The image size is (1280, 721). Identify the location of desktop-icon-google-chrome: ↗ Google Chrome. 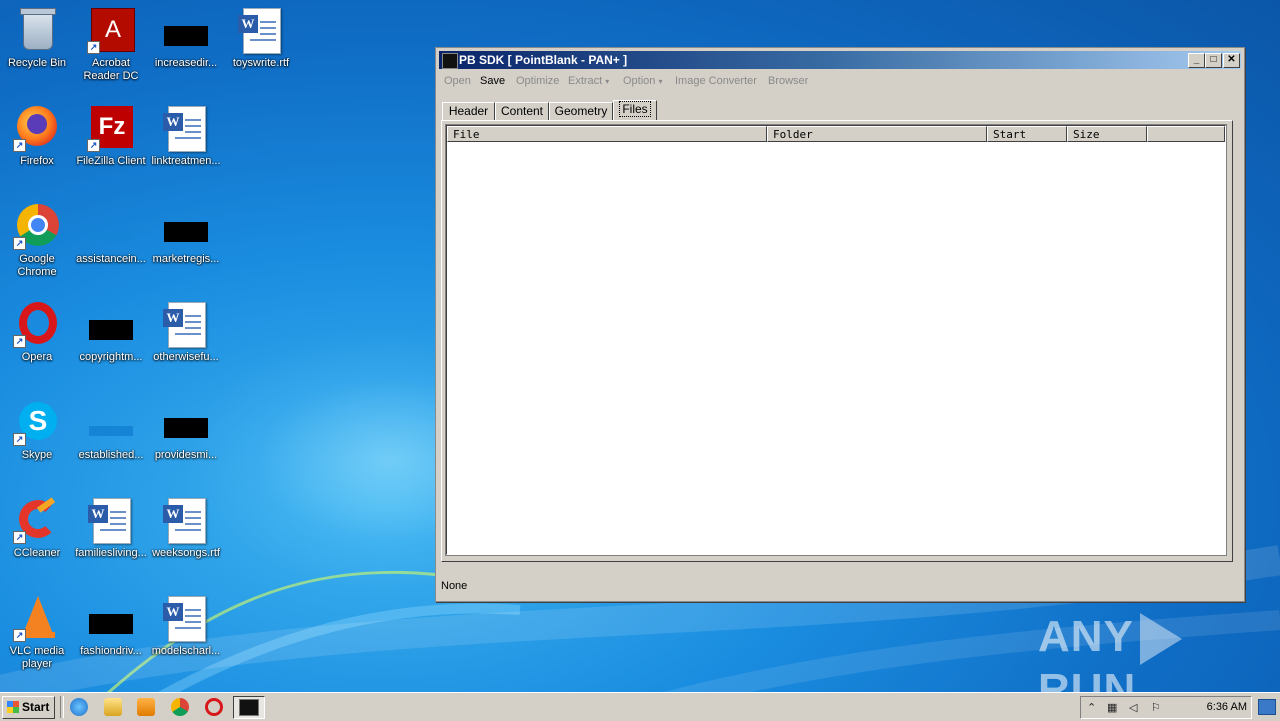
(37, 240).